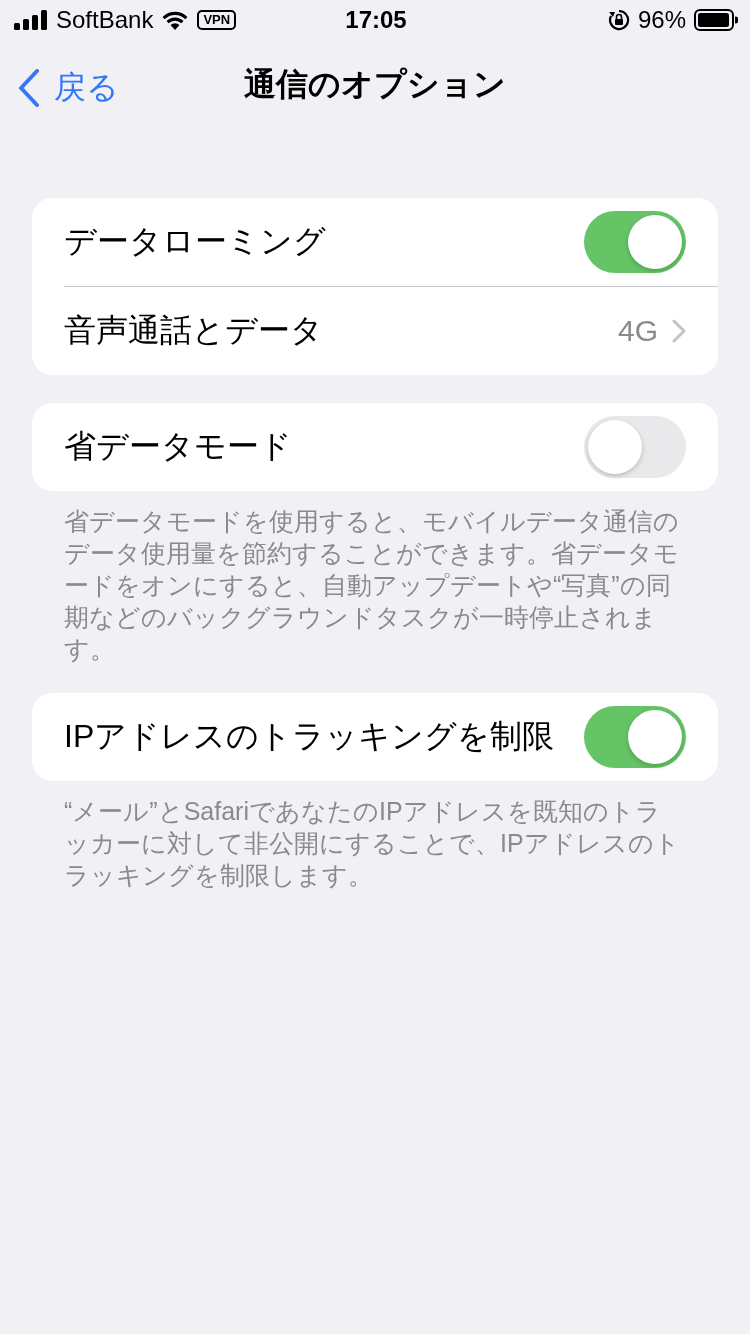 The width and height of the screenshot is (750, 1334). What do you see at coordinates (175, 20) in the screenshot?
I see `wifi-icon` at bounding box center [175, 20].